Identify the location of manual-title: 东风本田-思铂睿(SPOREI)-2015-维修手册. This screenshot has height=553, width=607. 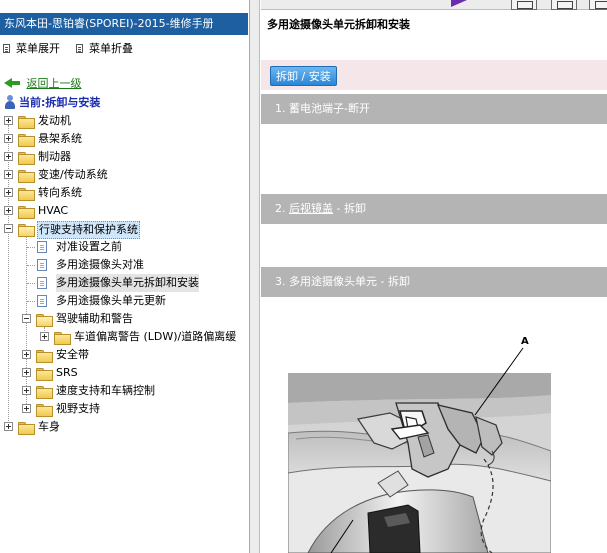
(124, 24).